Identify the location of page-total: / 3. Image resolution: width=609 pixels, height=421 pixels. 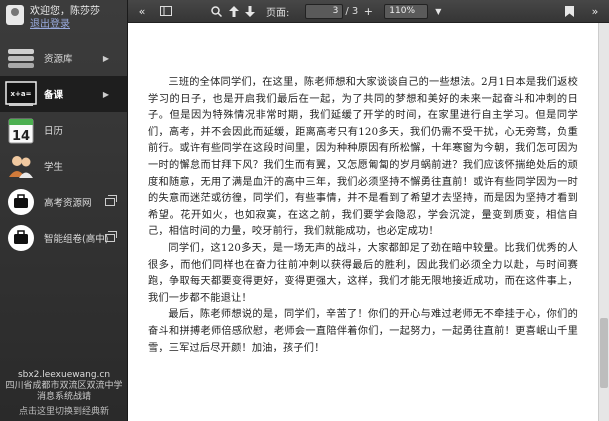
(352, 11).